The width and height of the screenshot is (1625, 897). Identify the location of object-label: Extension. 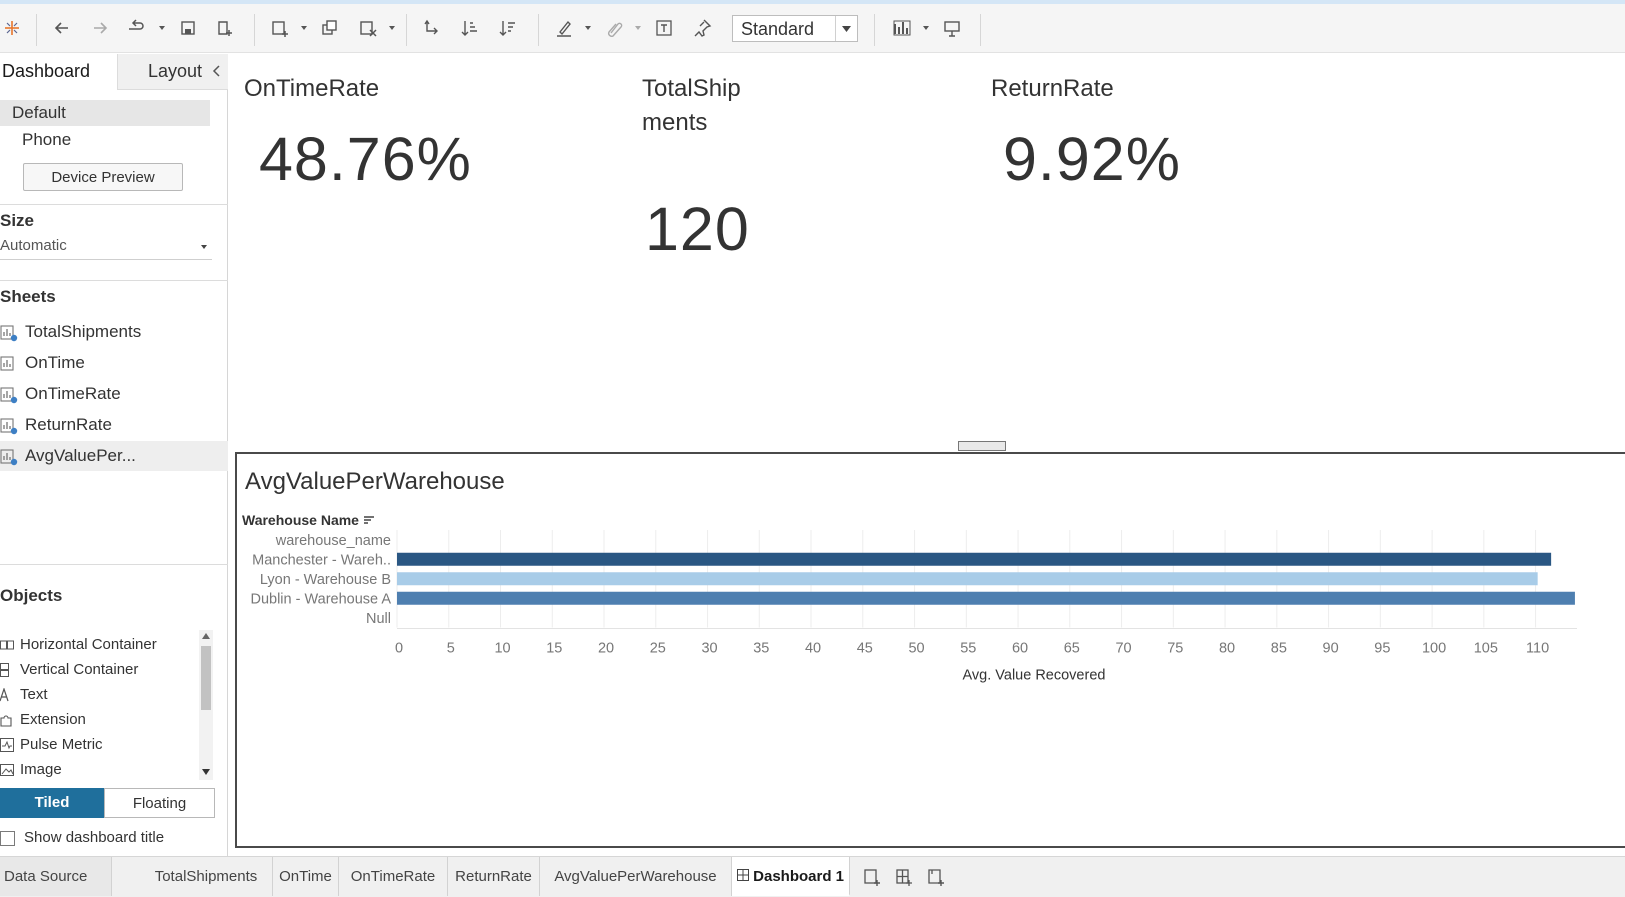
(53, 719).